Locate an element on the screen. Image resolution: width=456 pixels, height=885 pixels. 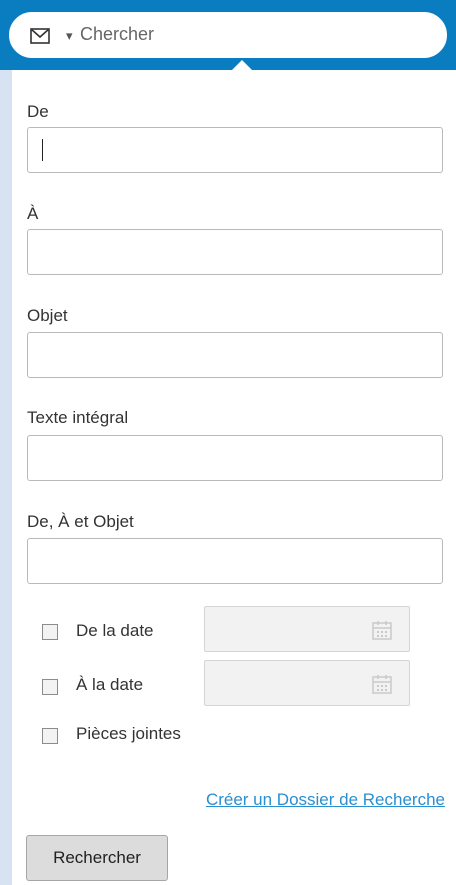
all-fields-field is located at coordinates (235, 561).